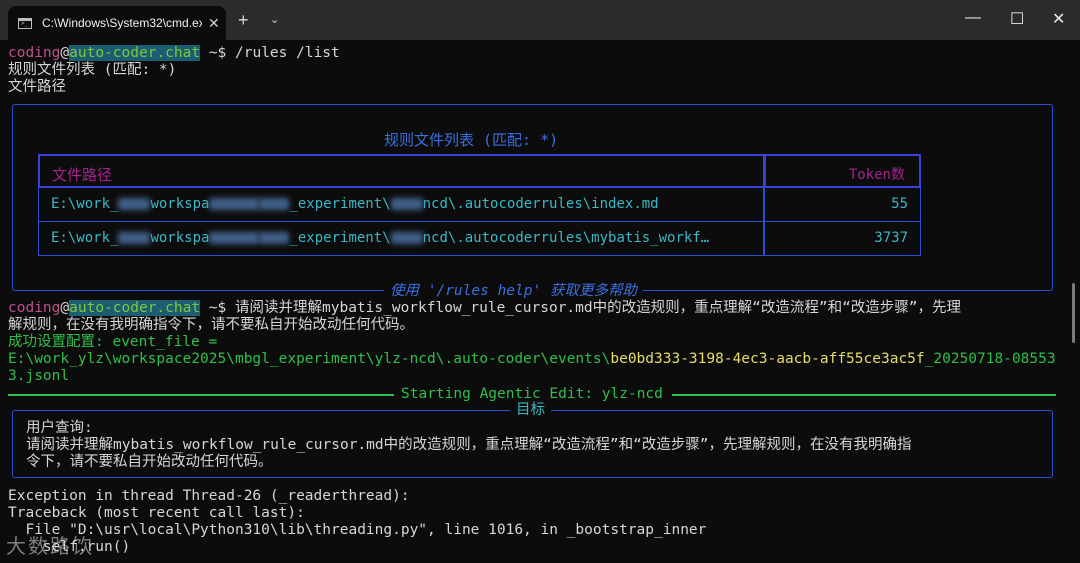  I want to click on query-text: 令下，请不要私自开始改动任何代码。, so click(149, 462).